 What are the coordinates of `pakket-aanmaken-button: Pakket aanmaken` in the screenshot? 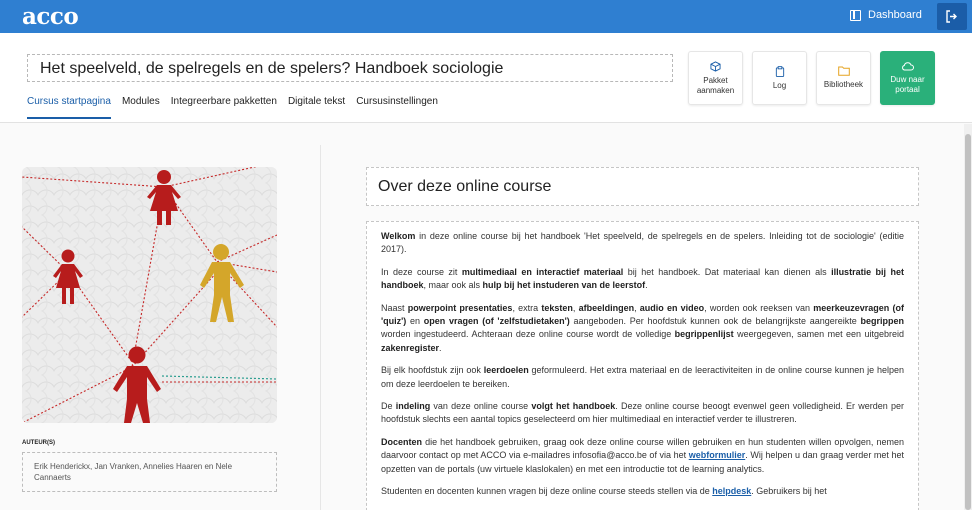 It's located at (715, 78).